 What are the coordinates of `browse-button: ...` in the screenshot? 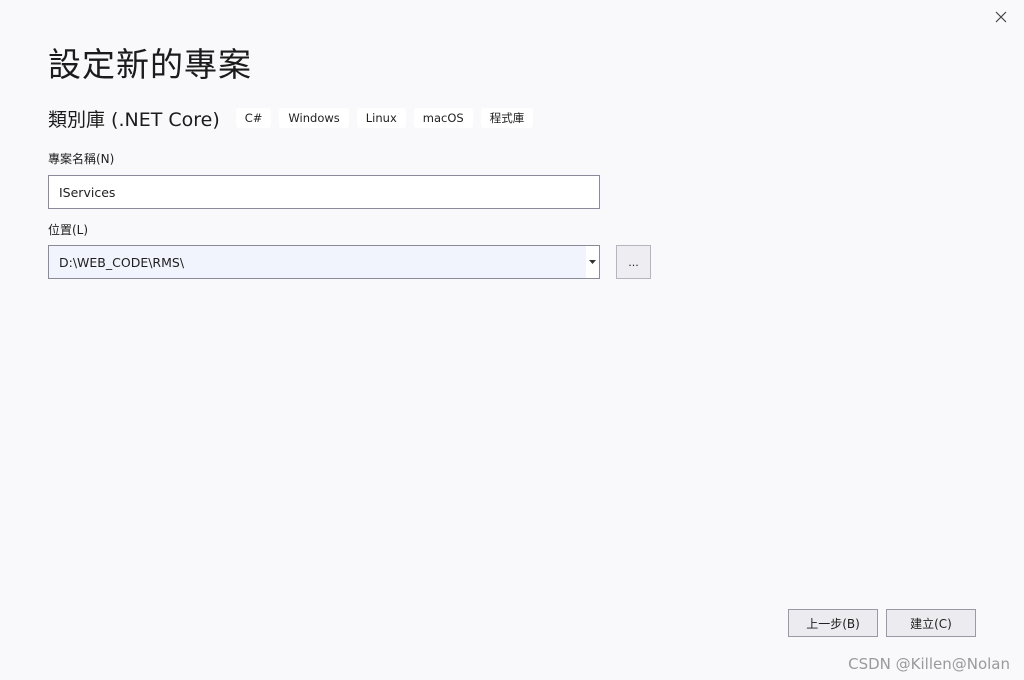 It's located at (633, 262).